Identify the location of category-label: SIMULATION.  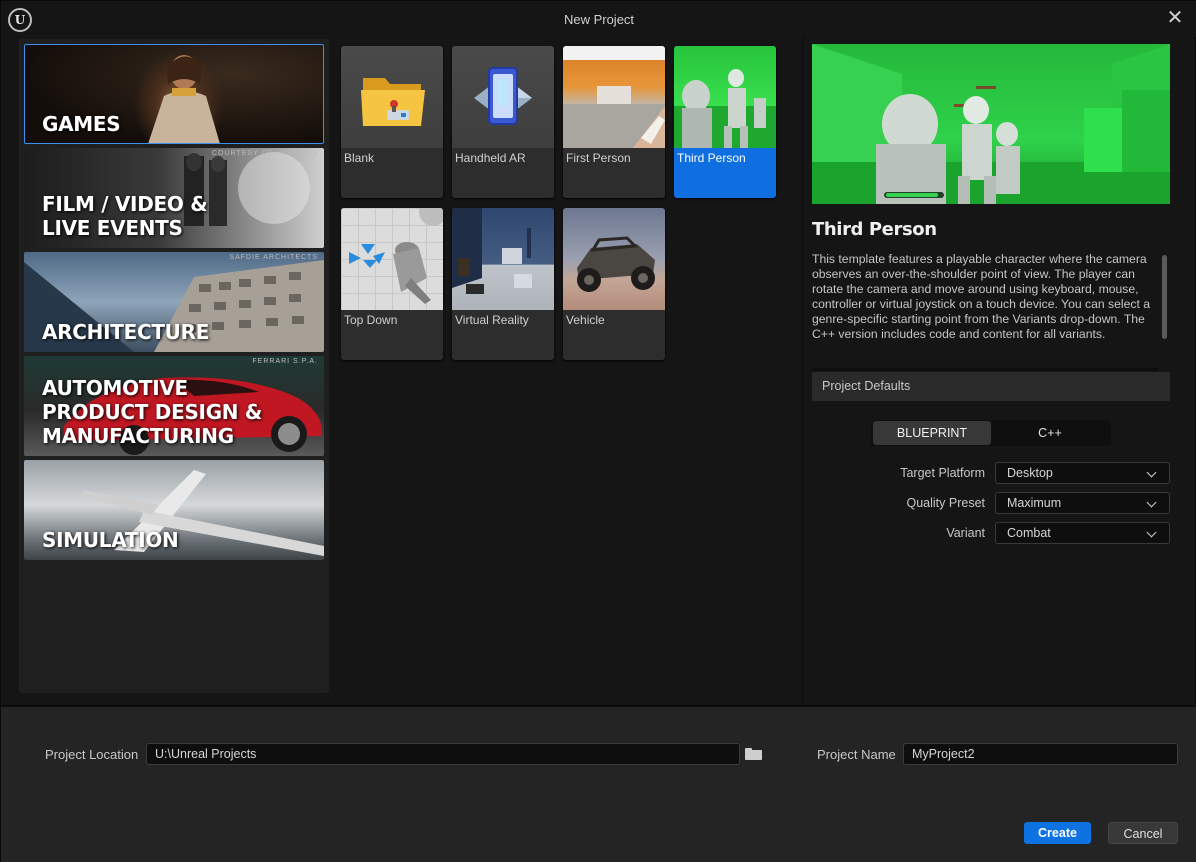
(110, 540).